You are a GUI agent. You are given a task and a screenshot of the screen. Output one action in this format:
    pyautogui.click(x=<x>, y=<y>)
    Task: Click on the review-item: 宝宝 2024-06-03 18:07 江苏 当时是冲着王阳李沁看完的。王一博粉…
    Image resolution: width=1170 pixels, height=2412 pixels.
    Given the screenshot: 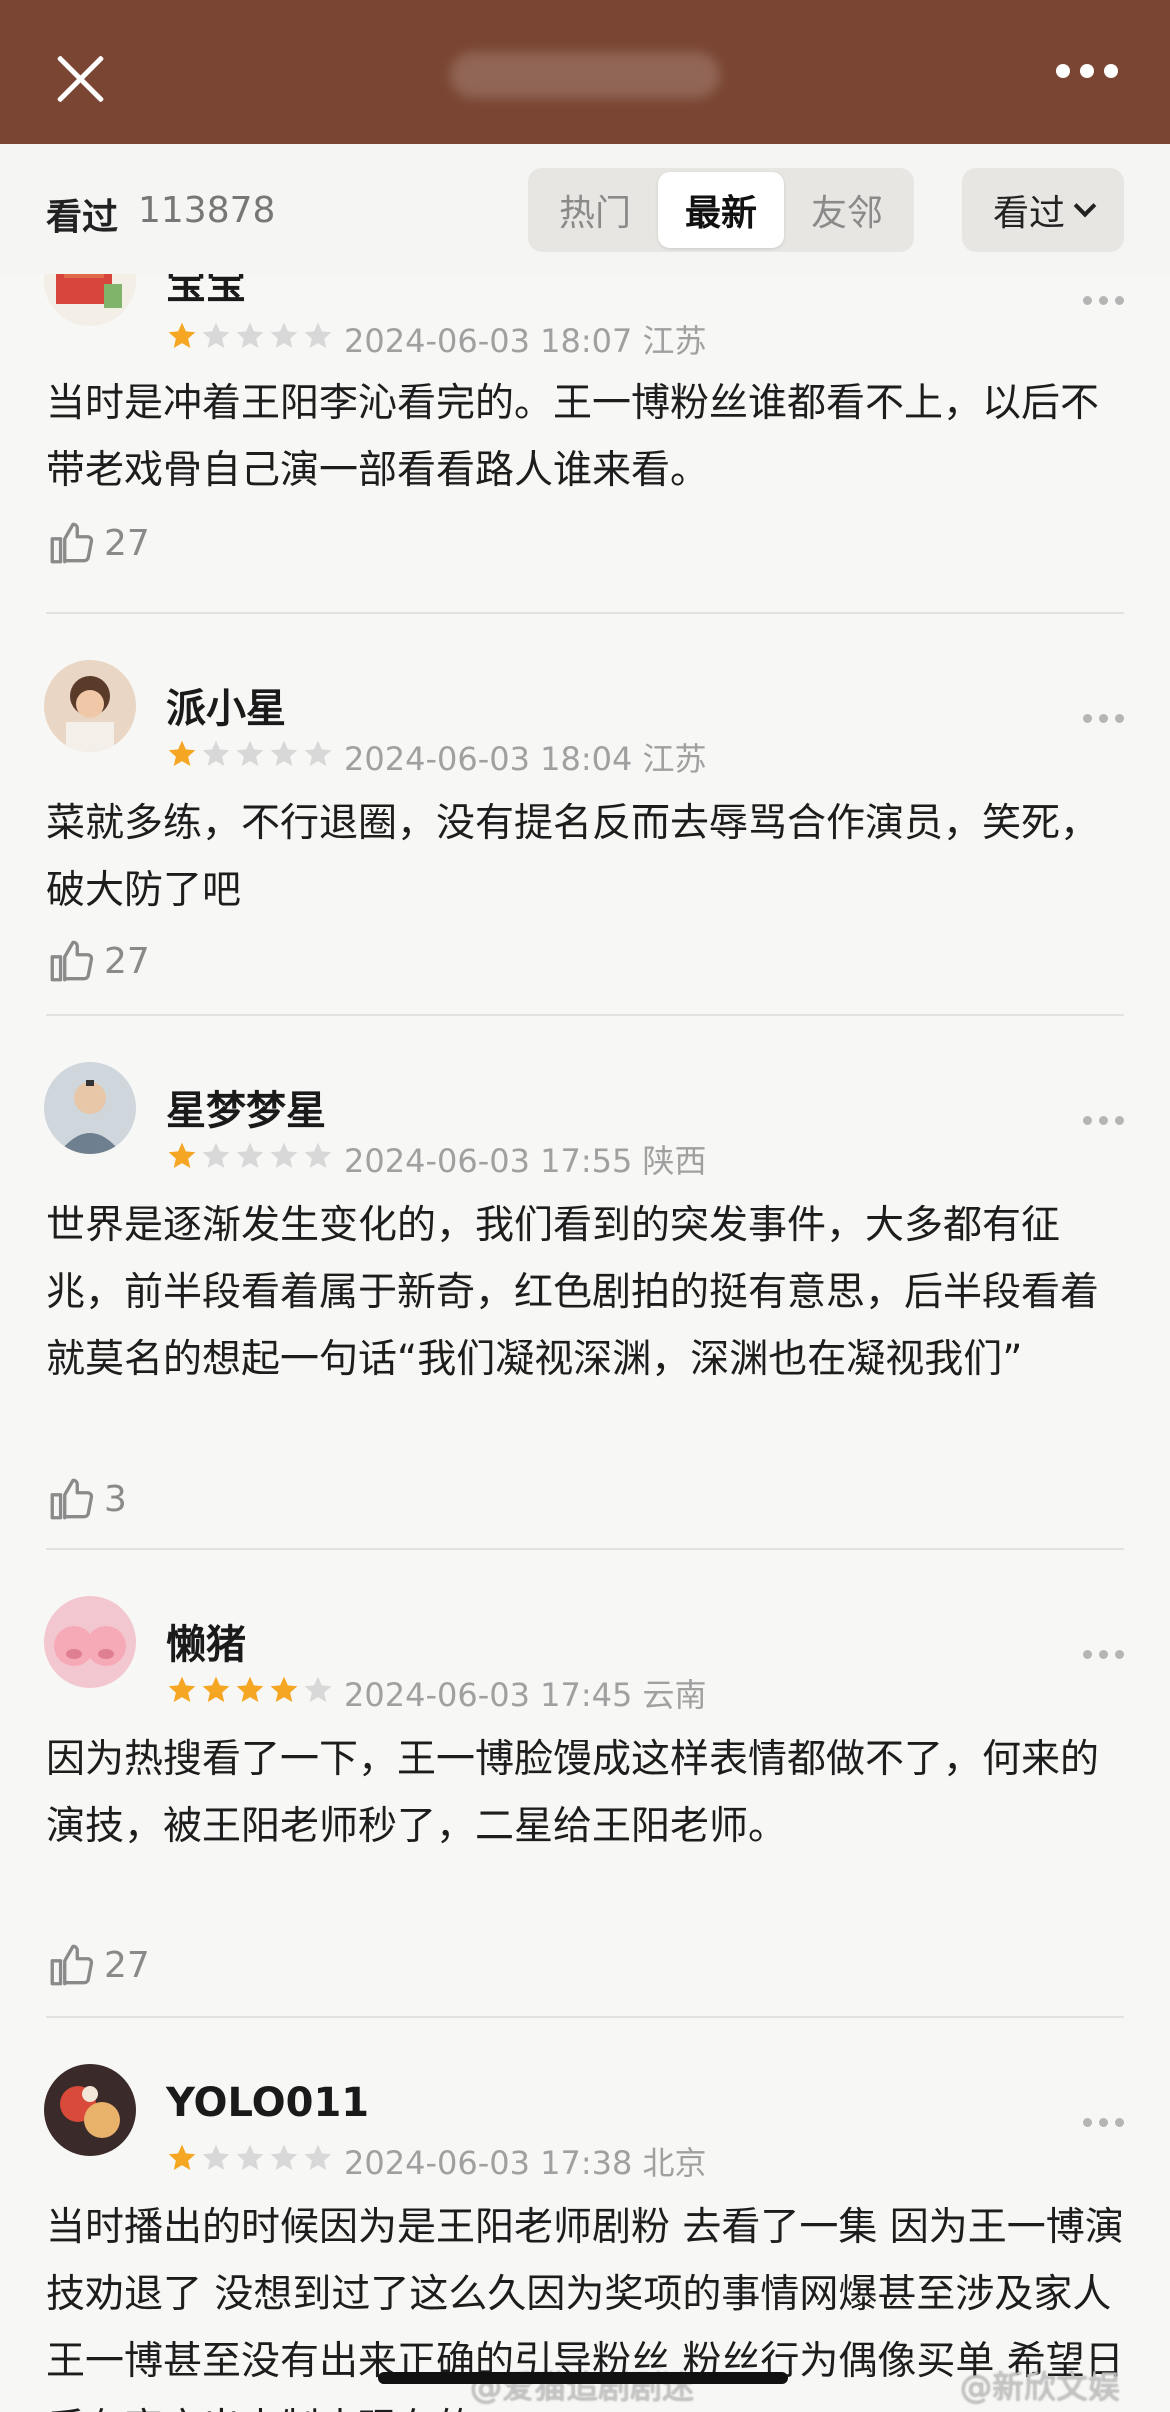 What is the action you would take?
    pyautogui.click(x=585, y=444)
    